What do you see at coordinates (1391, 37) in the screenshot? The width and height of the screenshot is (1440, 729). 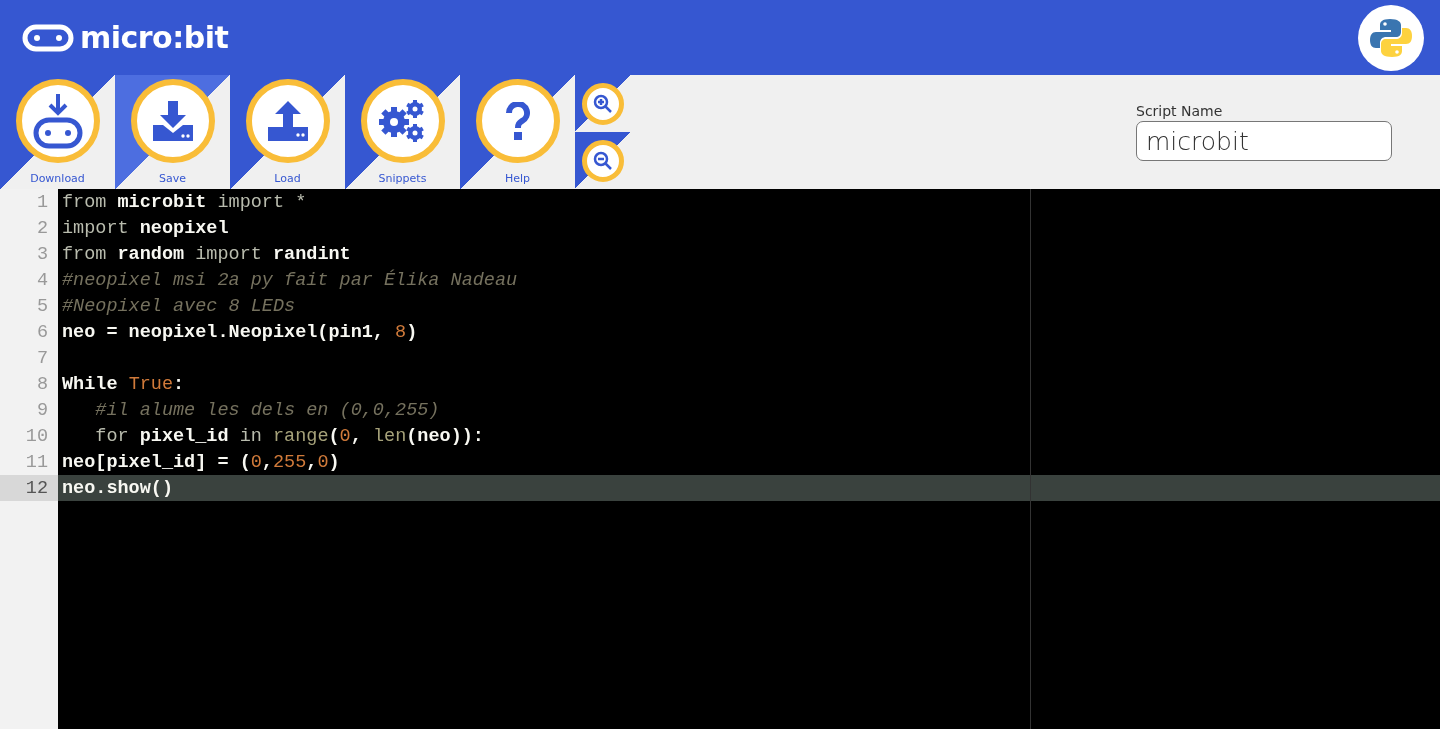 I see `python-icon` at bounding box center [1391, 37].